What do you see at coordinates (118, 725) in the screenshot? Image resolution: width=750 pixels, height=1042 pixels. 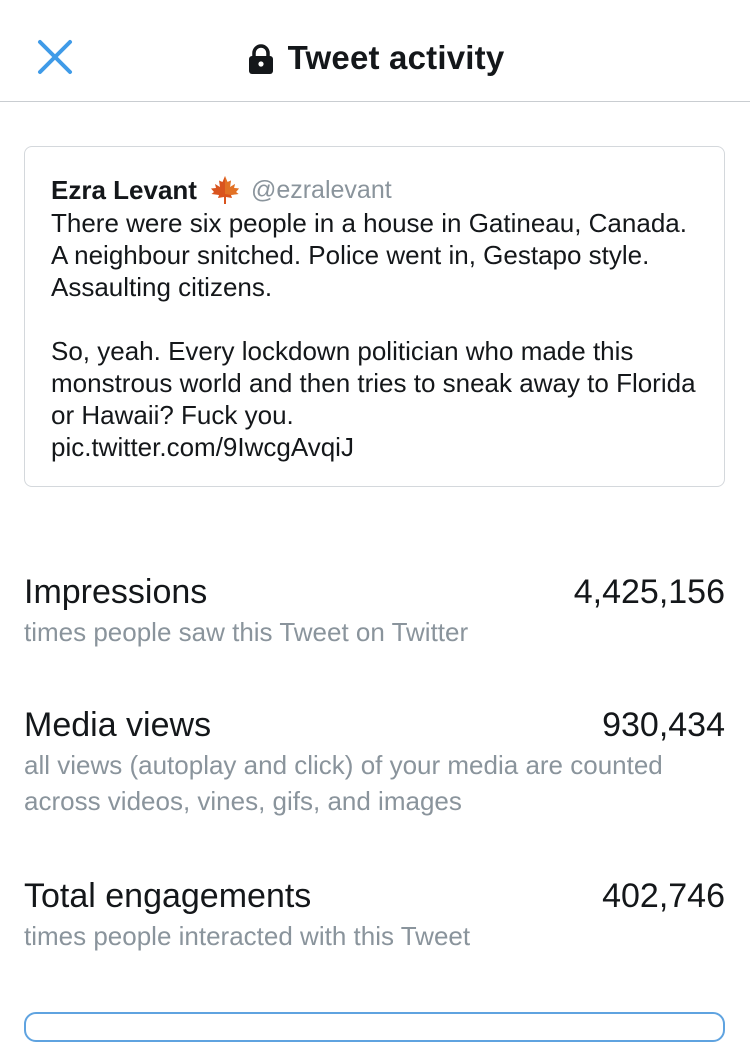 I see `metric-label: Media views` at bounding box center [118, 725].